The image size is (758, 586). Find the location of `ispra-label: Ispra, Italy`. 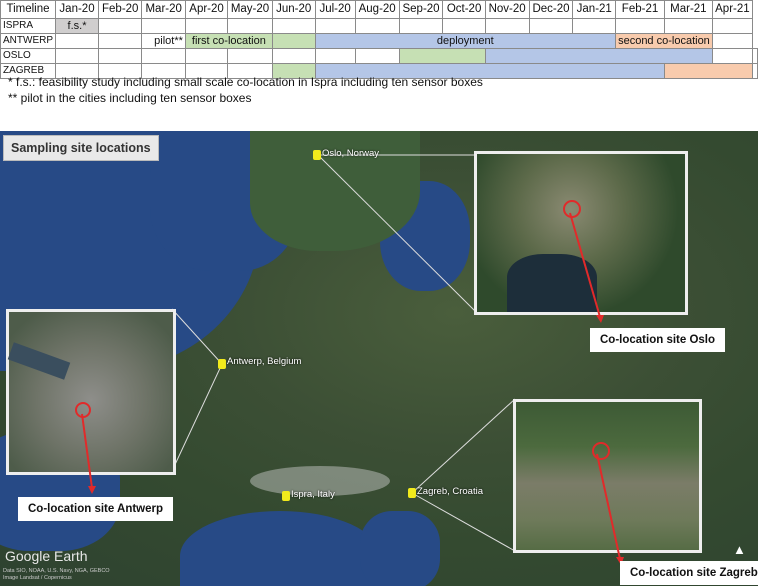

ispra-label: Ispra, Italy is located at coordinates (313, 494).